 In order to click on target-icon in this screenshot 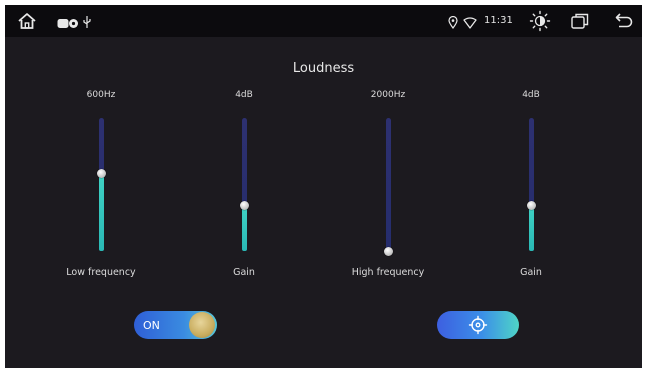, I will do `click(478, 325)`.